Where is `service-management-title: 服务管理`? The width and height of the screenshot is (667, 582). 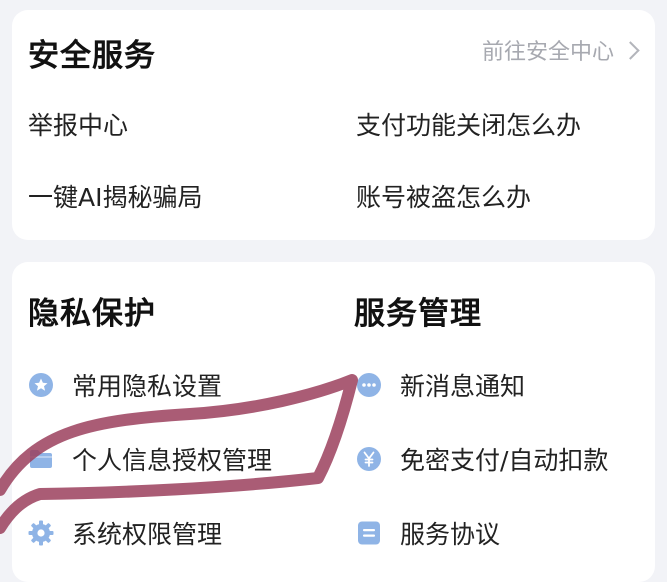
service-management-title: 服务管理 is located at coordinates (418, 314).